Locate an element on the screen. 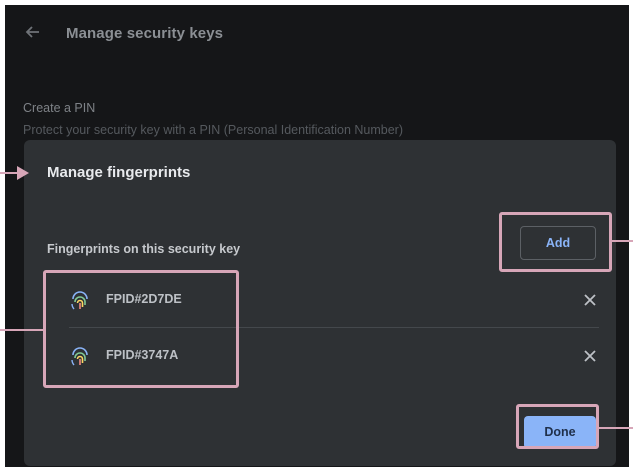 The width and height of the screenshot is (633, 471). fingerprint-row: FPID#3747A is located at coordinates (334, 356).